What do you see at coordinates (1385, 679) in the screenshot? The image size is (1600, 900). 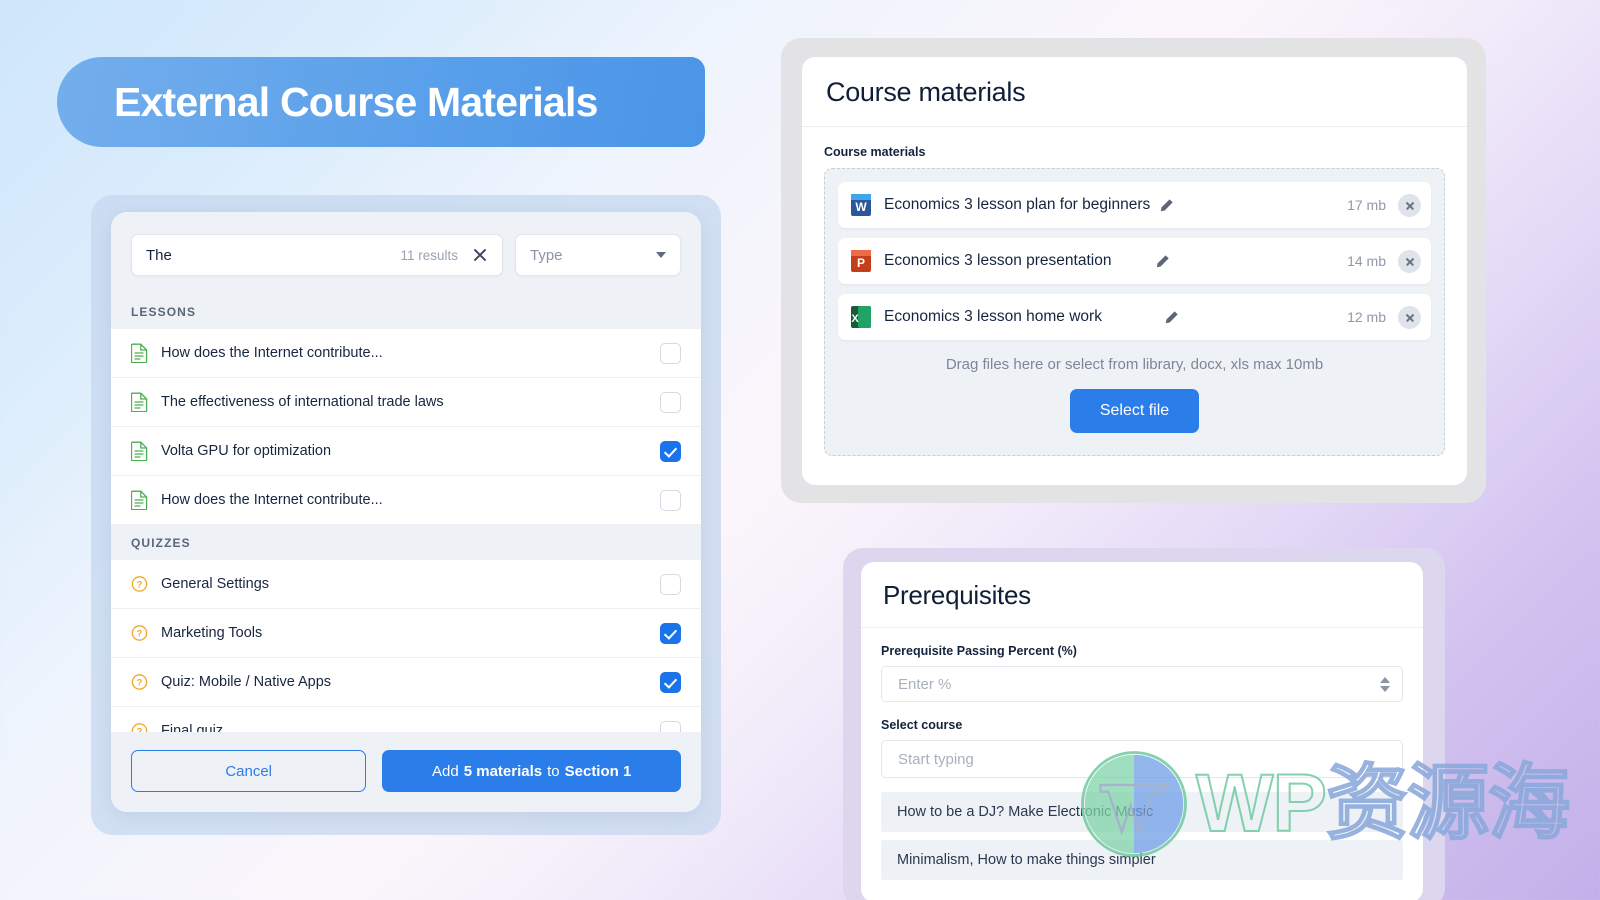 I see `spinner-up-icon` at bounding box center [1385, 679].